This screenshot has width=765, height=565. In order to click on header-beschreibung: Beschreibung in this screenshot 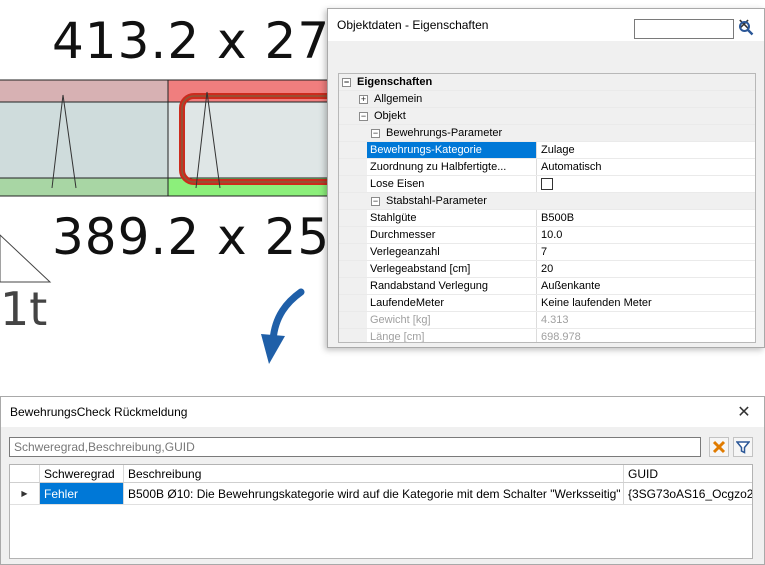, I will do `click(374, 473)`.